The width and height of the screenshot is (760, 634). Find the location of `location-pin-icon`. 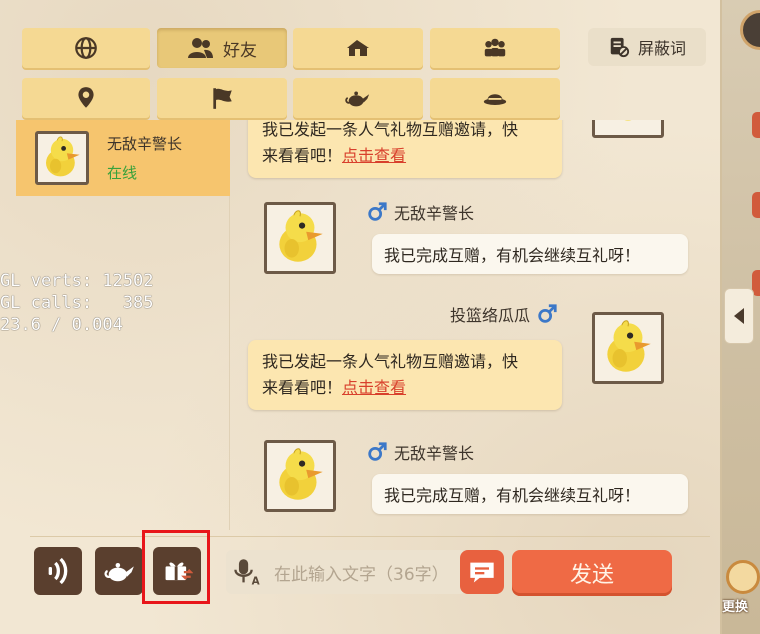

location-pin-icon is located at coordinates (86, 97).